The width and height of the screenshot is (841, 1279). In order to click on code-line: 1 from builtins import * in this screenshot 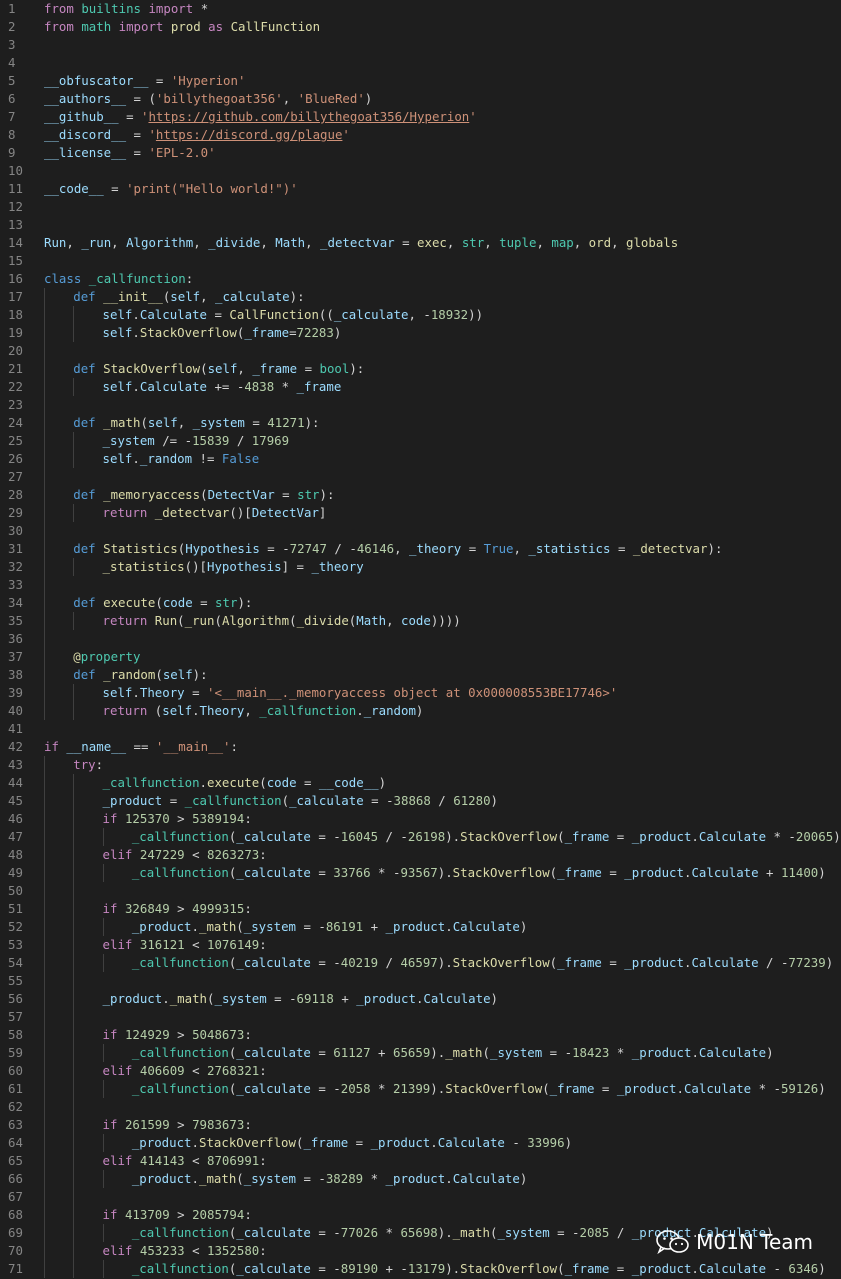, I will do `click(420, 9)`.